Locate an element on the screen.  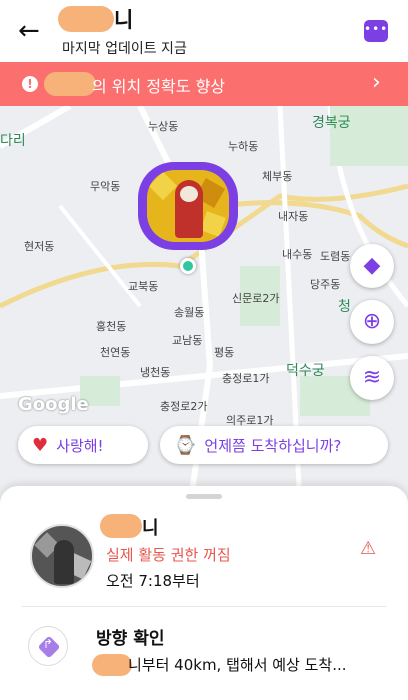
map-label: 신문로2가 is located at coordinates (256, 298).